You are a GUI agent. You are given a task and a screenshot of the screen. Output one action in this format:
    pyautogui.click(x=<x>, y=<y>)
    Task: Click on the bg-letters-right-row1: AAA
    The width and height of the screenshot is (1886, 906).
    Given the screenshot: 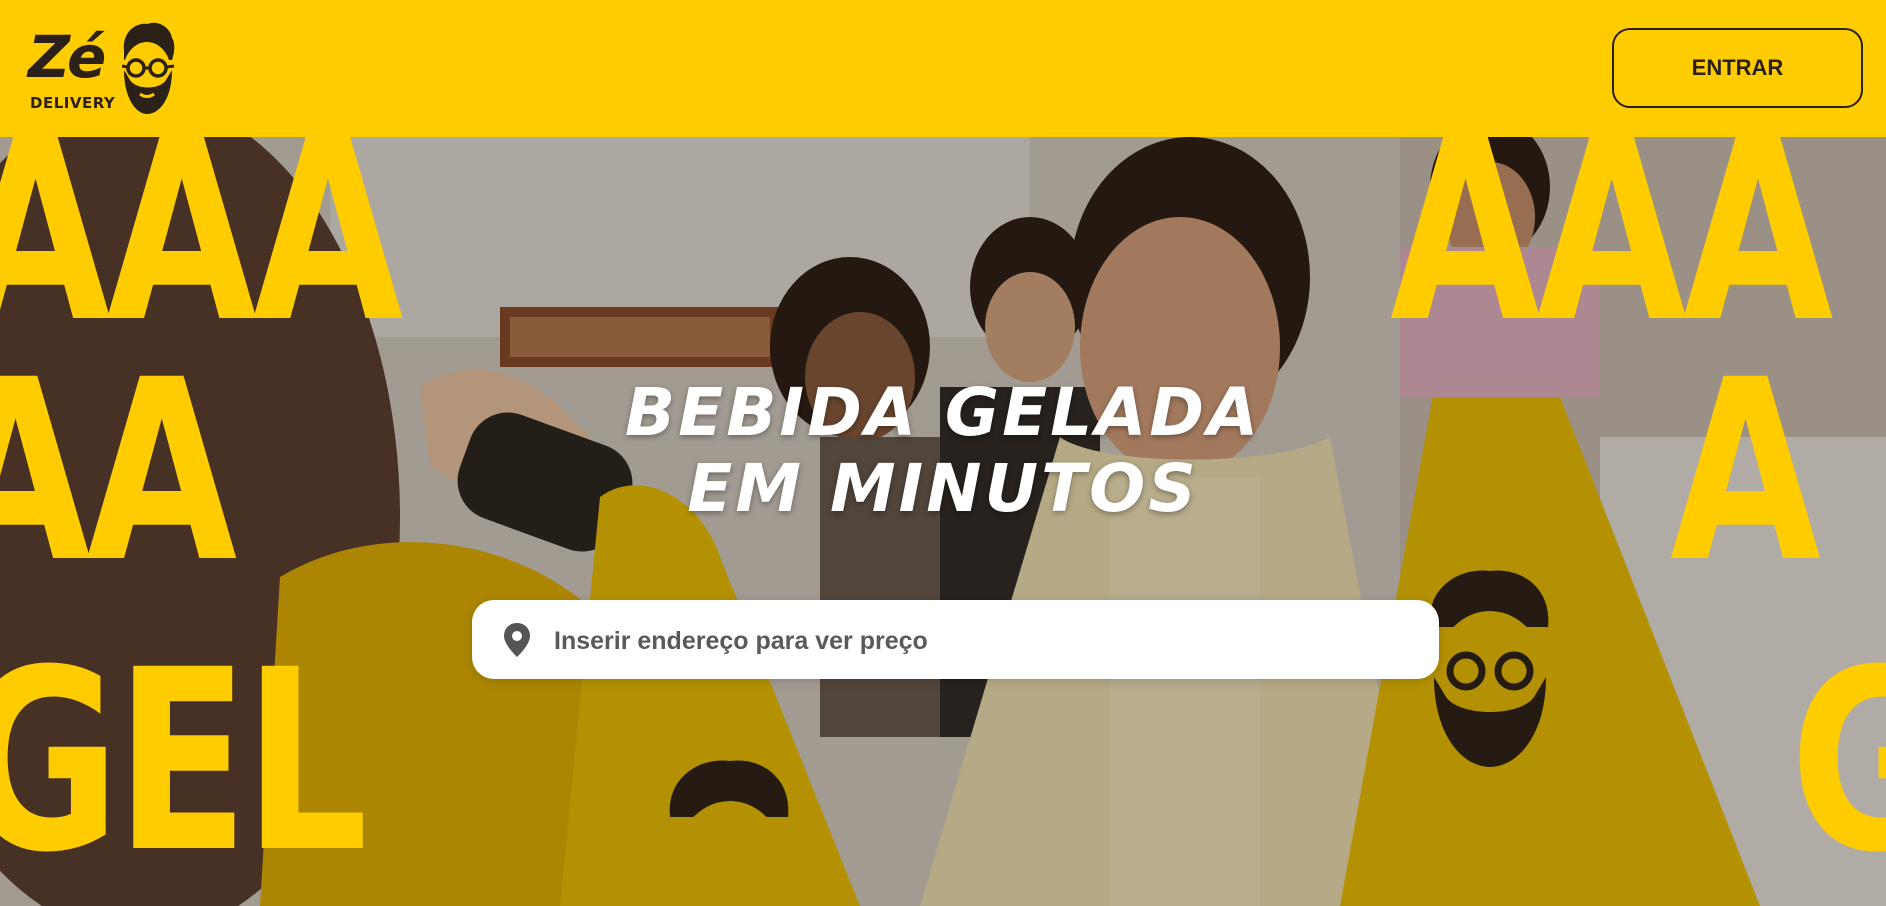 What is the action you would take?
    pyautogui.click(x=1611, y=257)
    